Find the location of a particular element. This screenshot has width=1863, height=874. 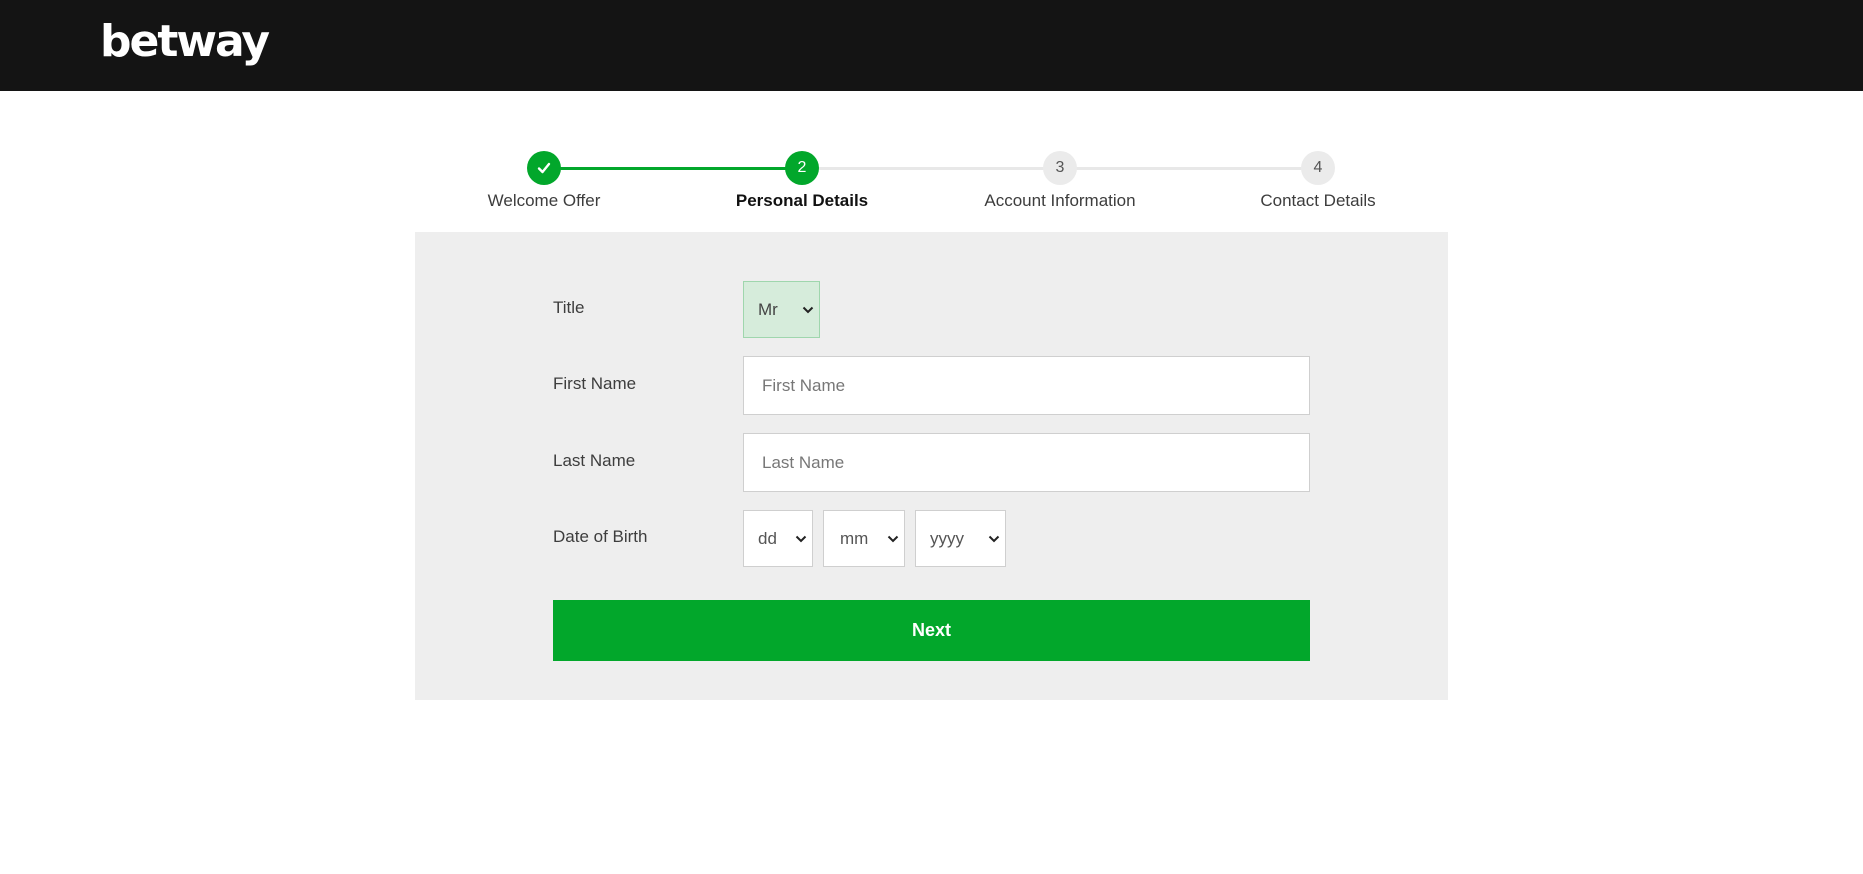

step-label: Contact Details is located at coordinates (1318, 200).